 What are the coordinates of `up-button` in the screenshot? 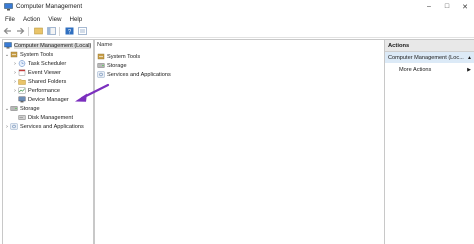 It's located at (38, 31).